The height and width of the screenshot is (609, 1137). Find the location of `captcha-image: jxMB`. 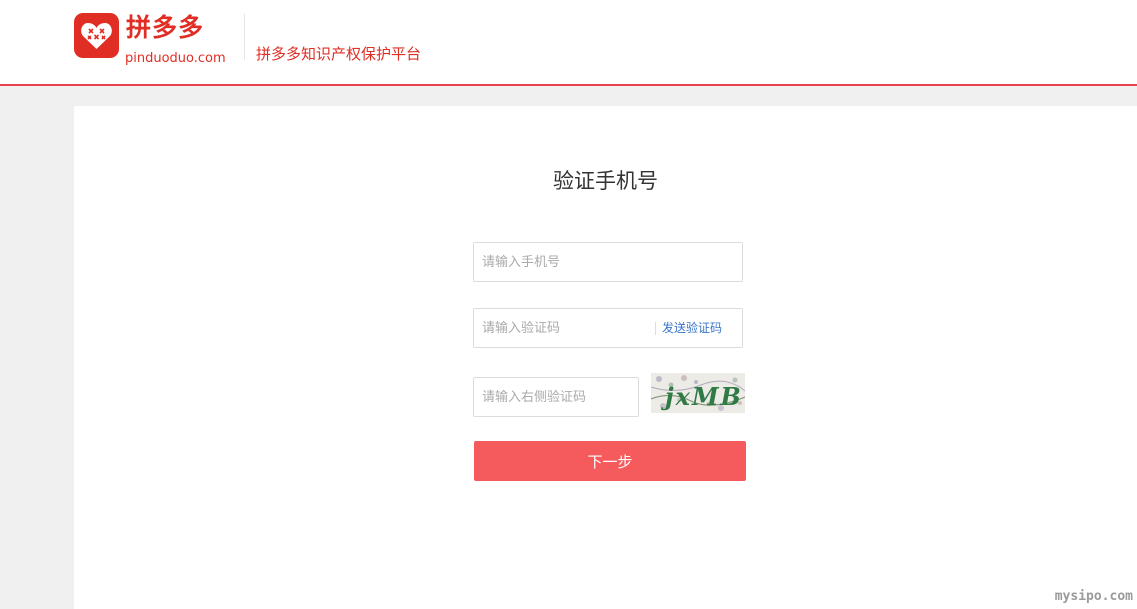

captcha-image: jxMB is located at coordinates (698, 393).